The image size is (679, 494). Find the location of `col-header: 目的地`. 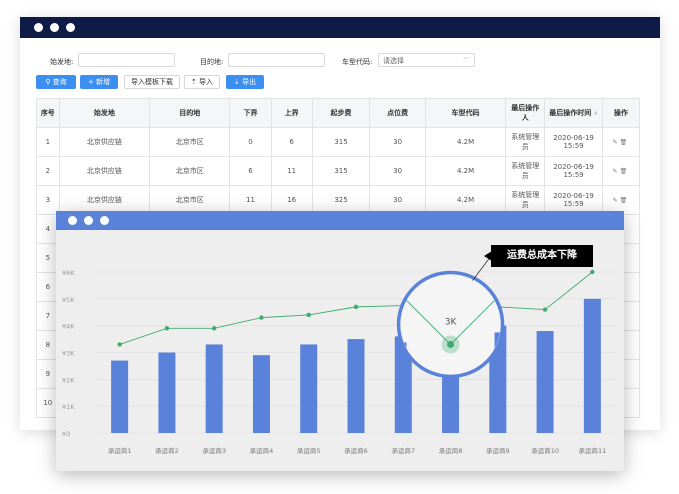

col-header: 目的地 is located at coordinates (190, 113).